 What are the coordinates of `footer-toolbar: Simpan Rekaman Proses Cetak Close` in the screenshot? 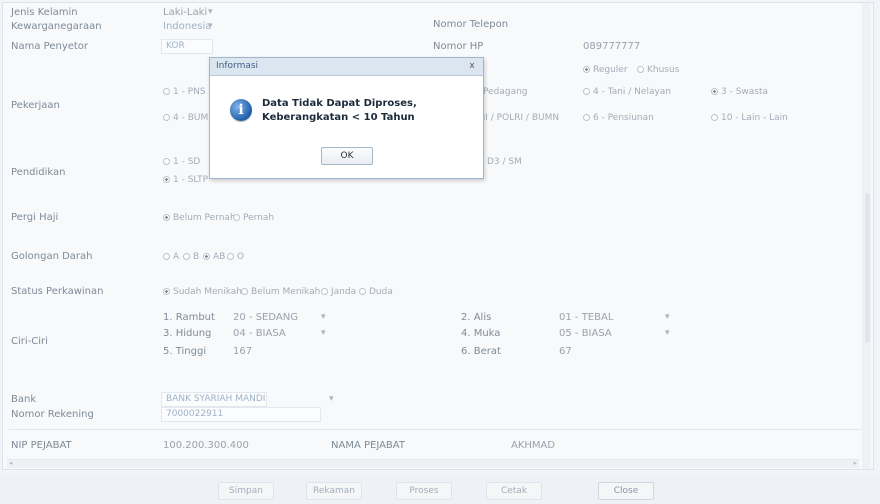 It's located at (440, 490).